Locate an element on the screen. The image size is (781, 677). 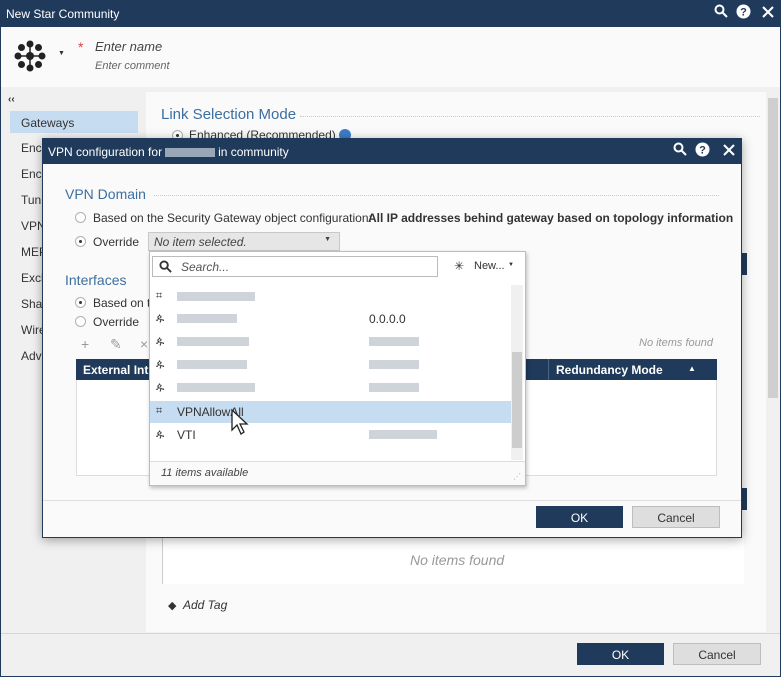
override-radio is located at coordinates (80, 241).